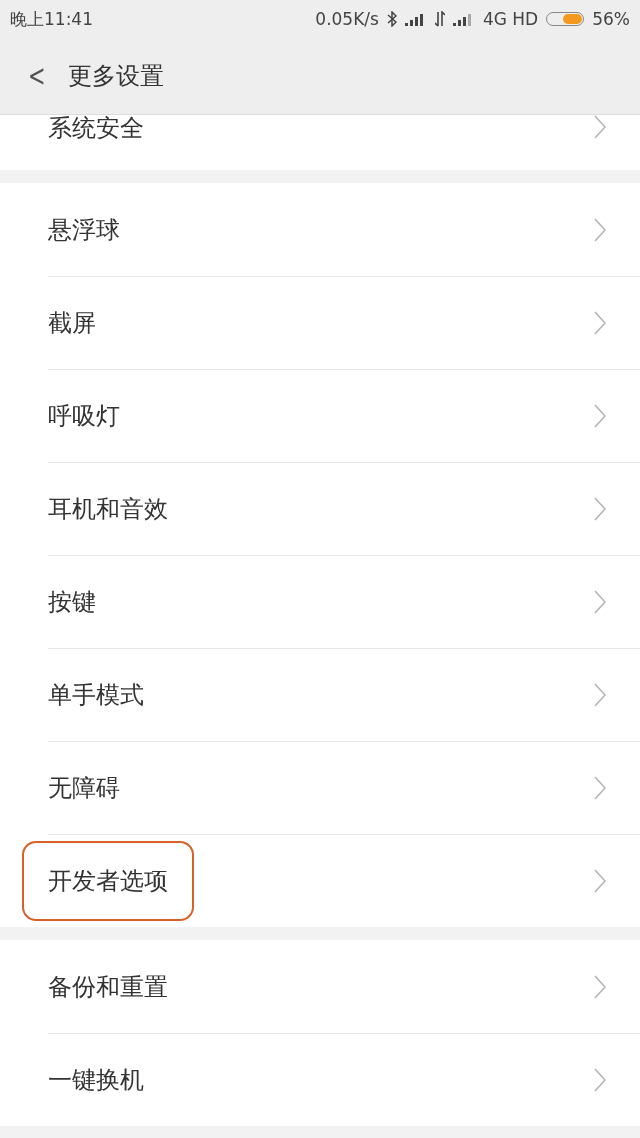 The width and height of the screenshot is (640, 1138). Describe the element at coordinates (320, 694) in the screenshot. I see `settings-item: 单手模式` at that location.